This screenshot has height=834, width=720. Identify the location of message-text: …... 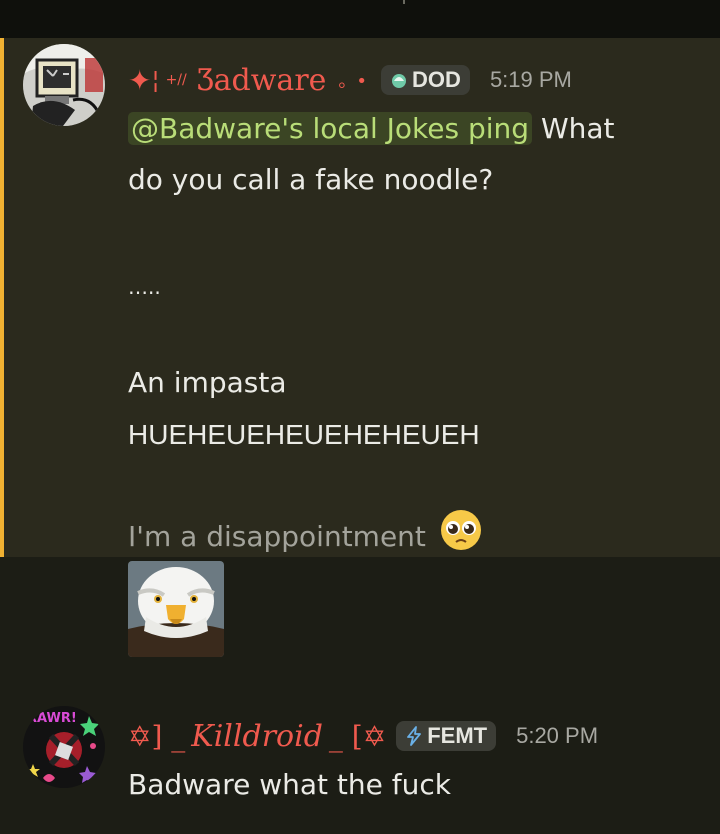
(144, 287).